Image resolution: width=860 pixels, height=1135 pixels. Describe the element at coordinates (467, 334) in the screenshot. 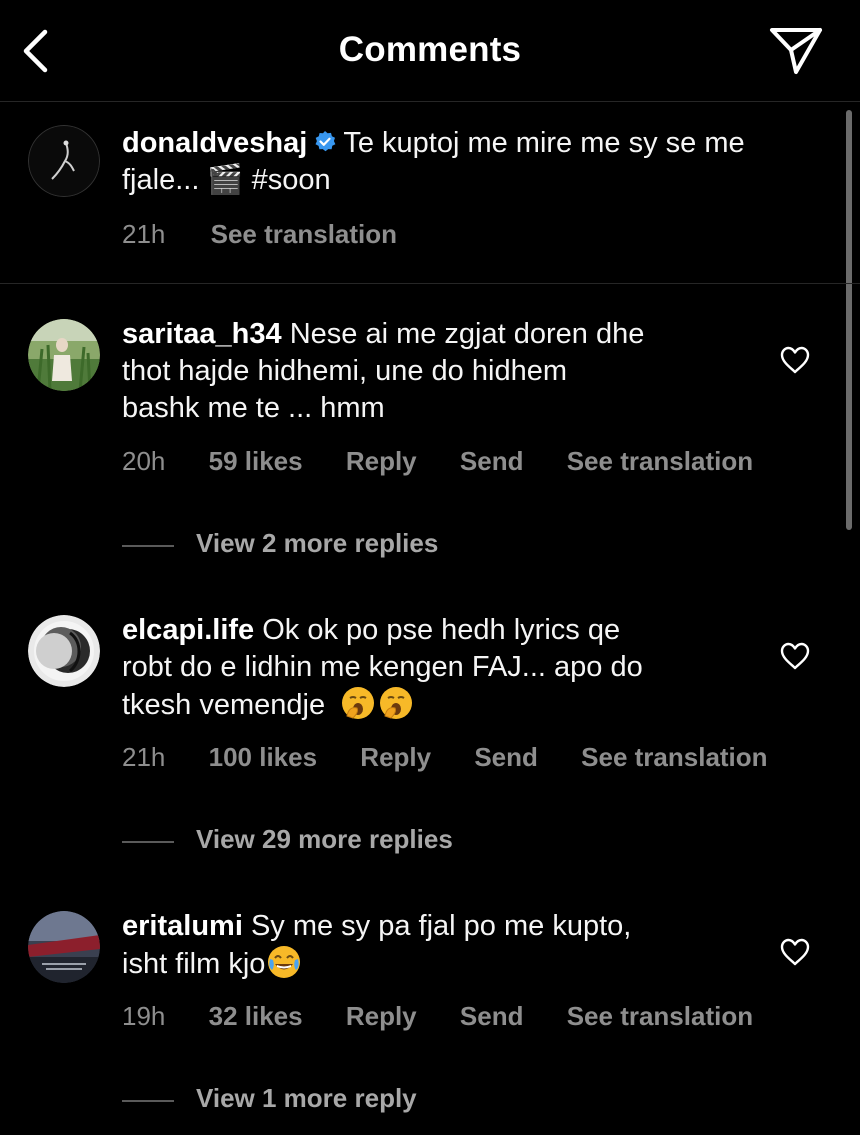

I see `comment-line-1: Nese ai me zgjat doren dhe` at that location.